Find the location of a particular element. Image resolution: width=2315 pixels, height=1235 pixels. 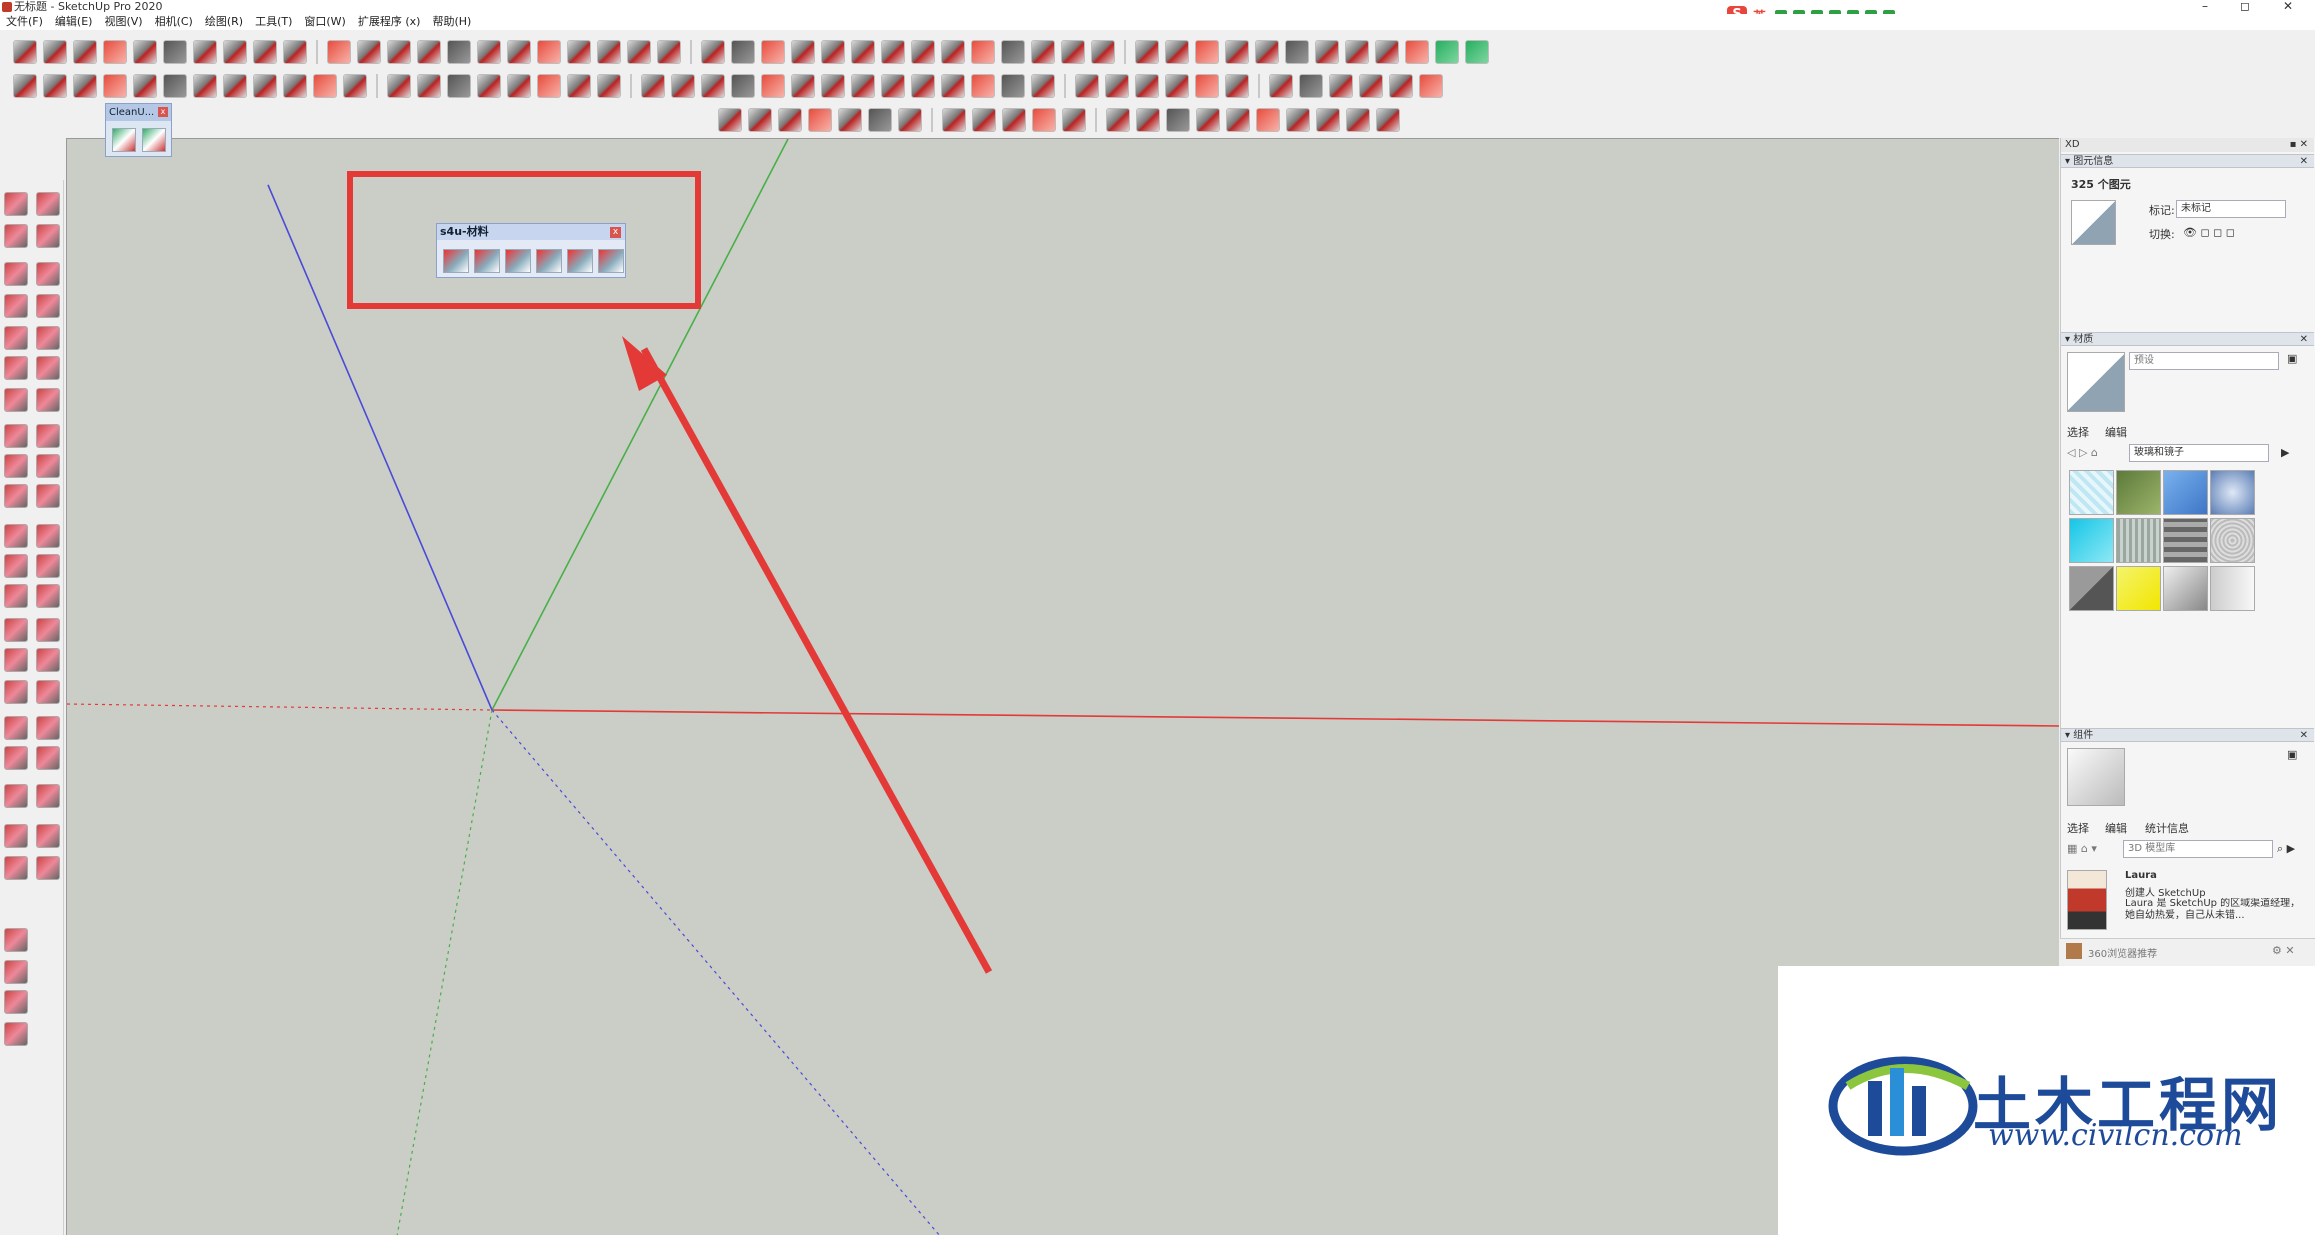

tb2-tool-7-icon is located at coordinates (205, 86).